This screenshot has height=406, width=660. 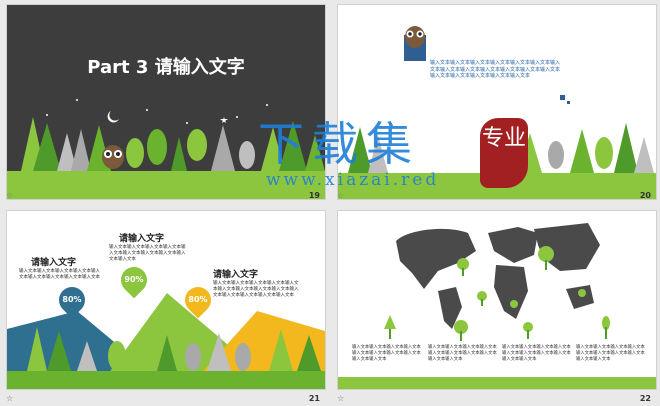 I want to click on block-text: 输入文本输入文本输入文本输入文本输入文本输入文本输入文本输入文本输入文本输入文本, so click(x=147, y=254).